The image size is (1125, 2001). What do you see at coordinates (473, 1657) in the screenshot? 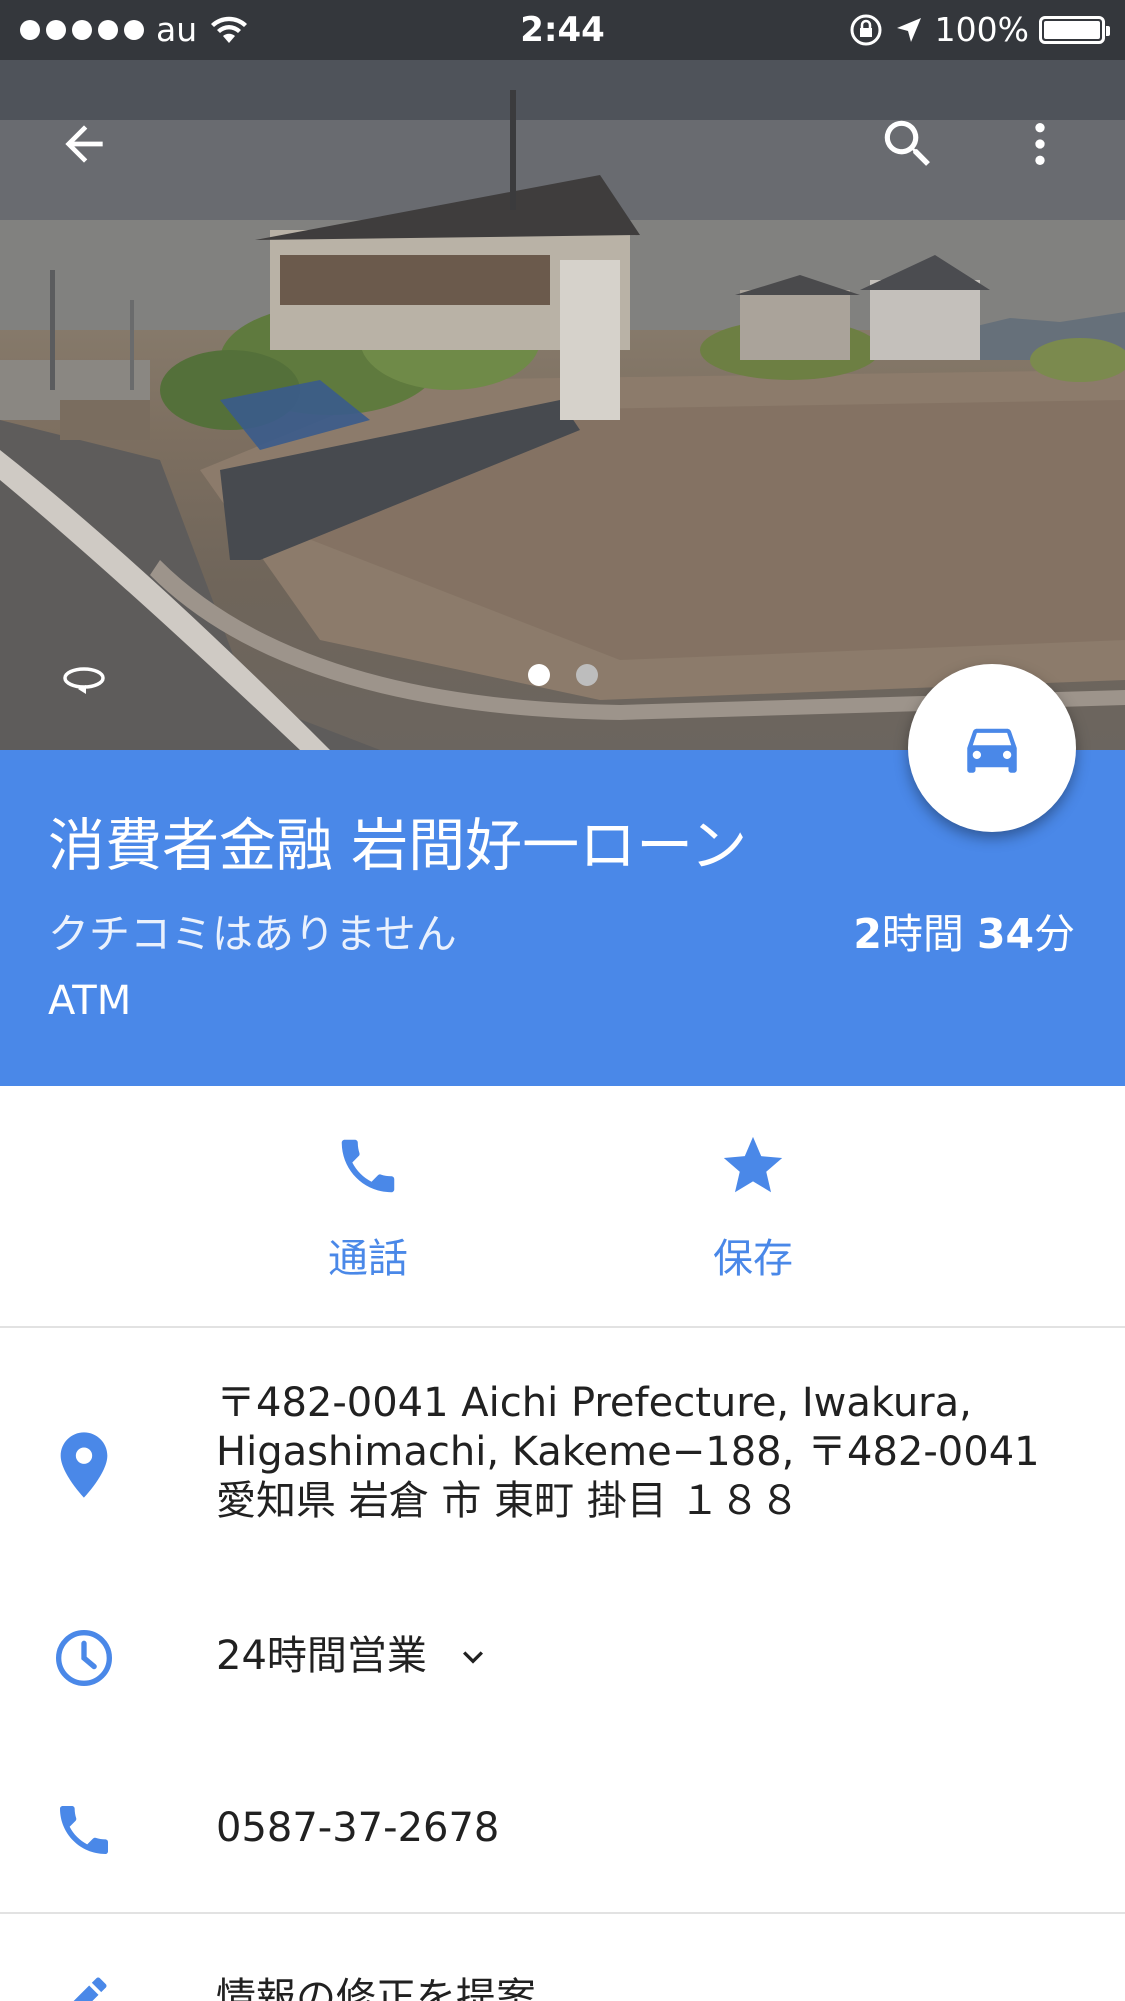
I see `chevron-down-icon` at bounding box center [473, 1657].